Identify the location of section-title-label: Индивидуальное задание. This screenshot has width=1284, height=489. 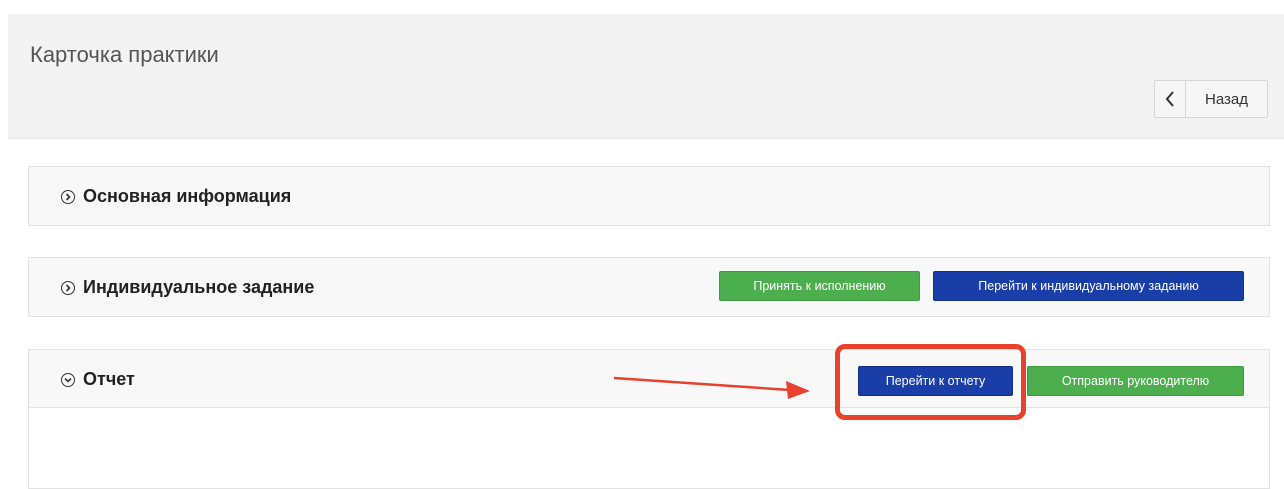
(199, 287).